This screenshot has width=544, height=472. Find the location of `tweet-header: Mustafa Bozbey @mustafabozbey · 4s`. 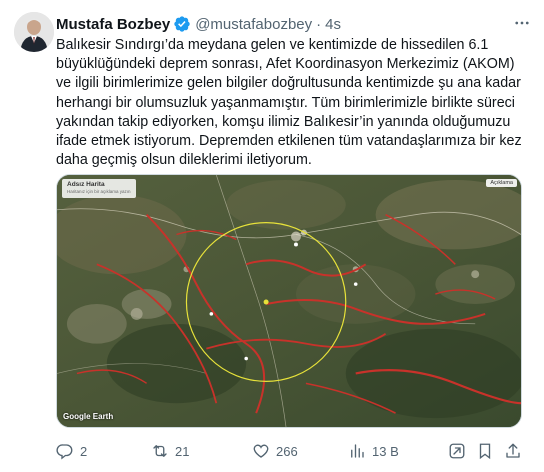

tweet-header: Mustafa Bozbey @mustafabozbey · 4s is located at coordinates (293, 24).